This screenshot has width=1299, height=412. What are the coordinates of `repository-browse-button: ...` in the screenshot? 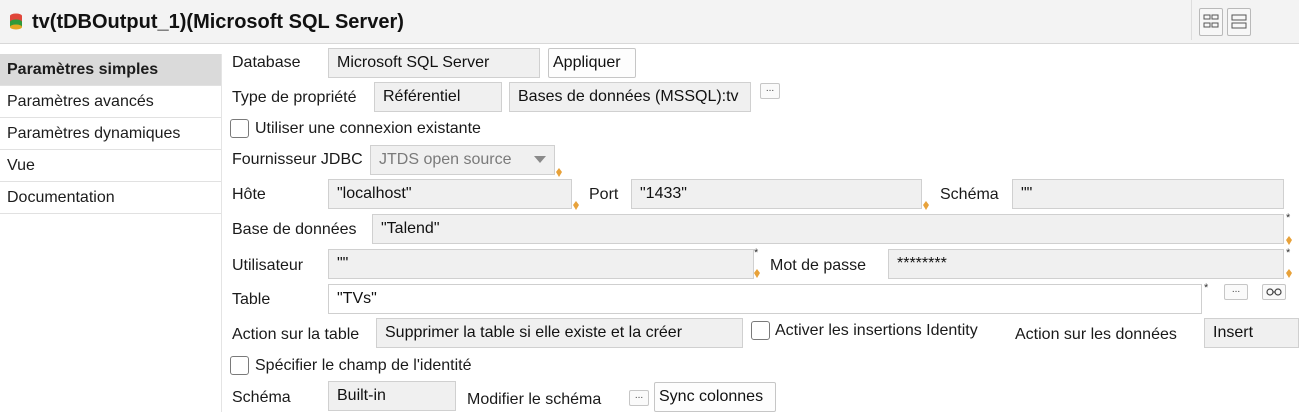 It's located at (770, 91).